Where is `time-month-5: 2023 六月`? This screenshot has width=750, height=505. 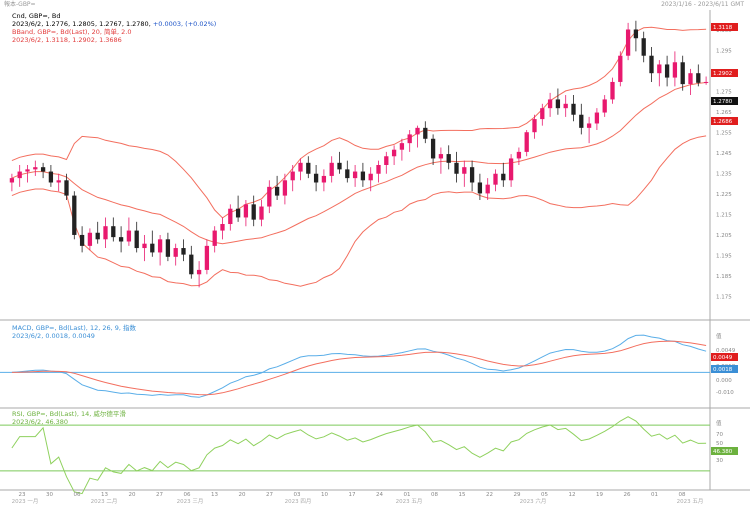
time-month-5: 2023 六月 is located at coordinates (533, 501).